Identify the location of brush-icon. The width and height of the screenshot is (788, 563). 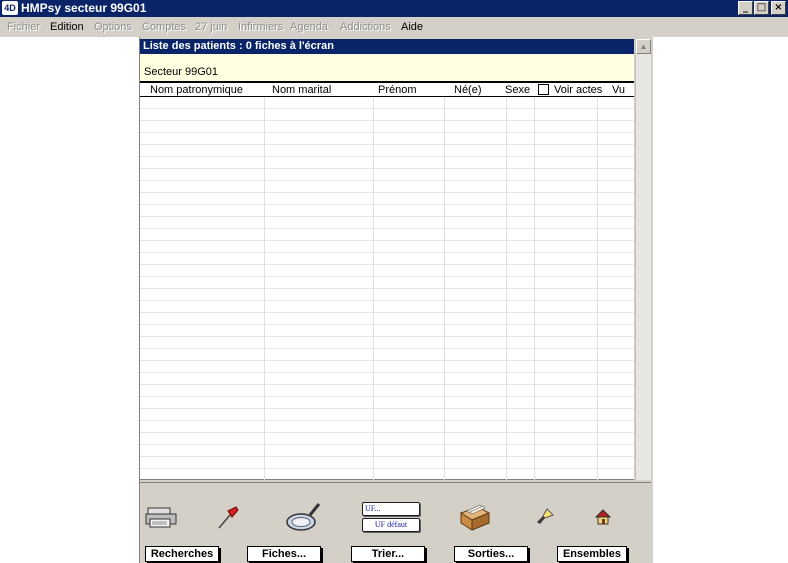
(545, 517).